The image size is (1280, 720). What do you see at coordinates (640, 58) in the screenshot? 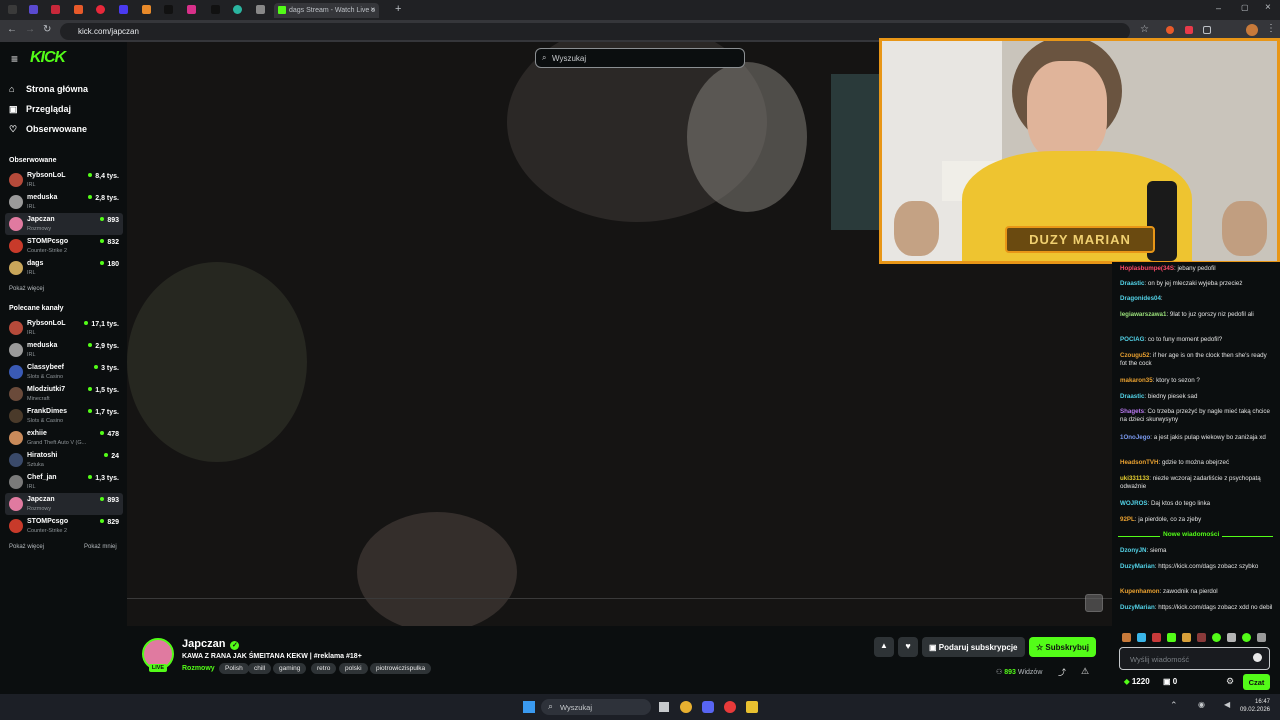
I see `search-input: ⌕ Wyszukaj` at bounding box center [640, 58].